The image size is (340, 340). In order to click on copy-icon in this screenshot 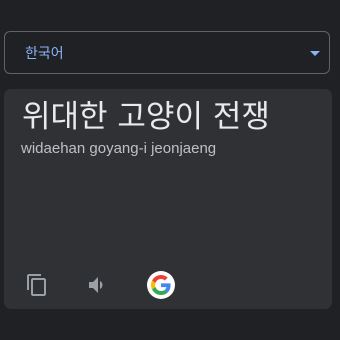, I will do `click(36, 285)`.